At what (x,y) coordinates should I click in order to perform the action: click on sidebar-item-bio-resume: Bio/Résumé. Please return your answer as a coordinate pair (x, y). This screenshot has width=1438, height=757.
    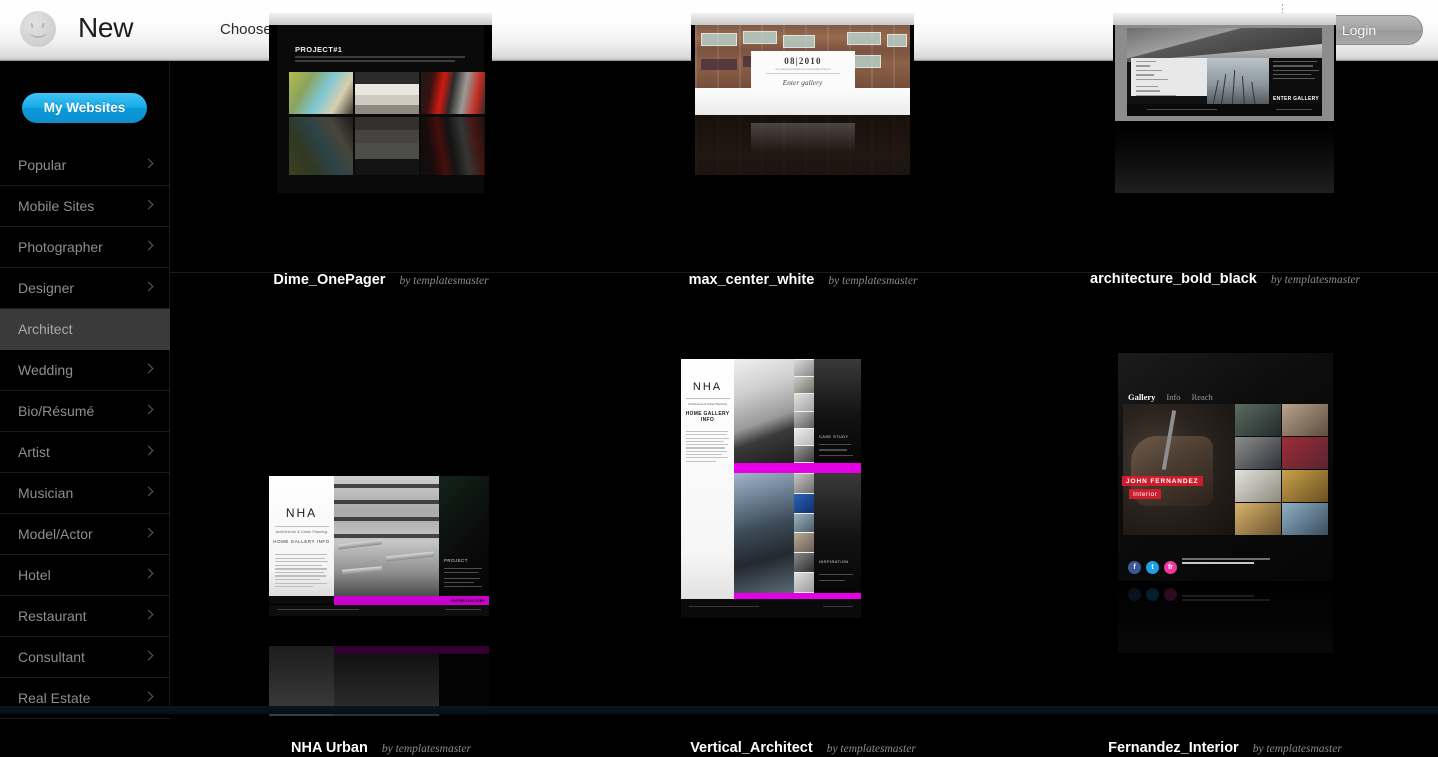
    Looking at the image, I should click on (85, 411).